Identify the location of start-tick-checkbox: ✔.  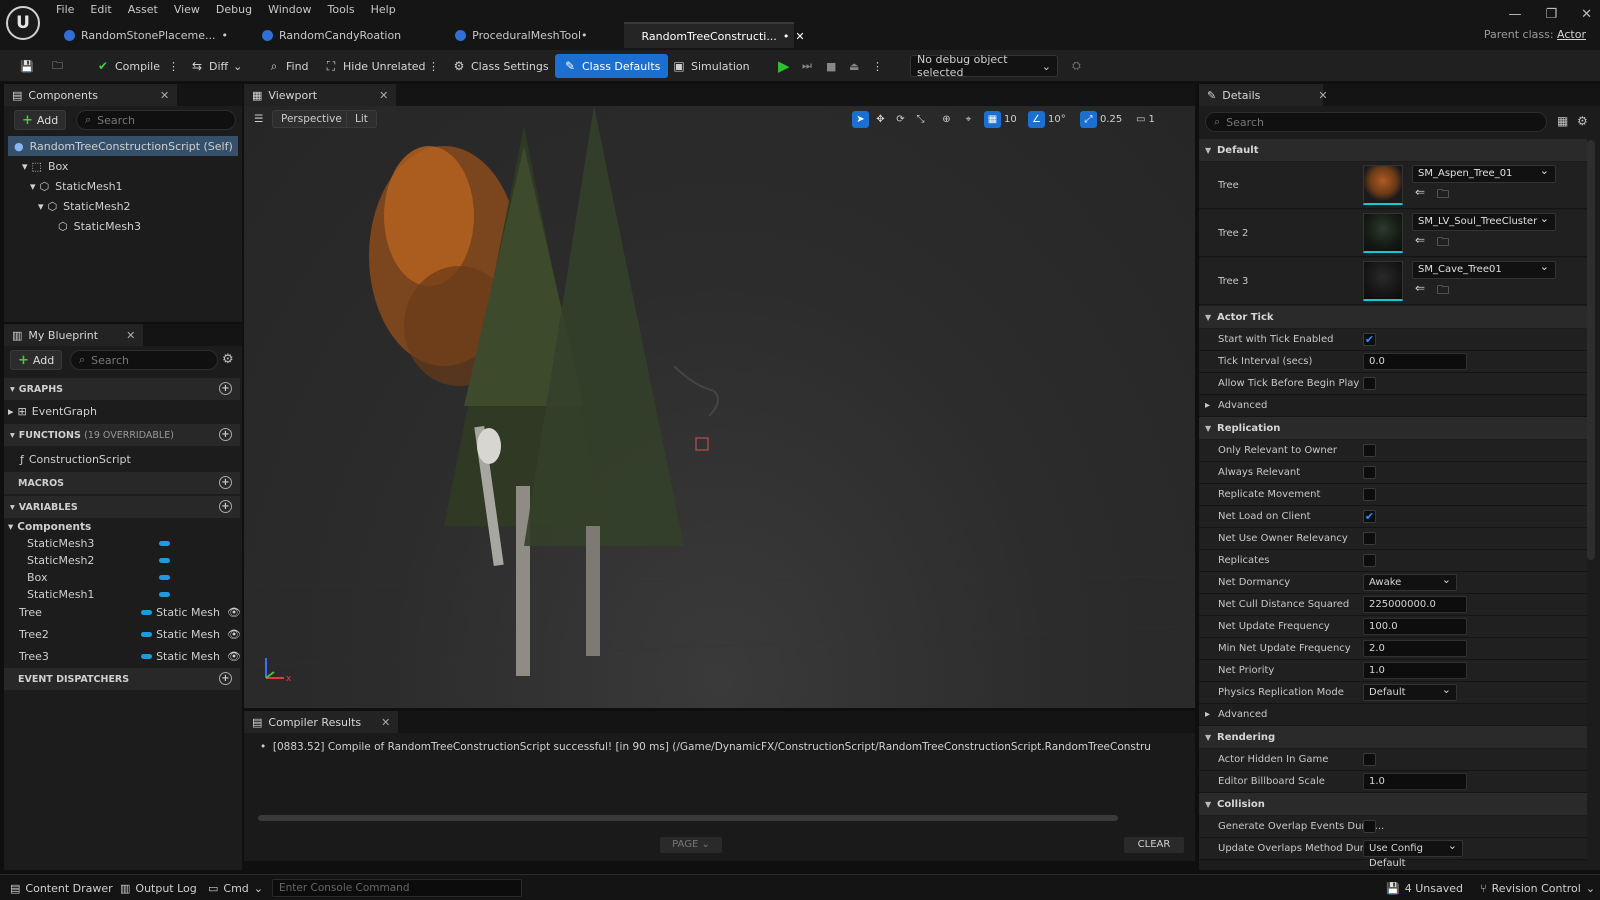
(1369, 339).